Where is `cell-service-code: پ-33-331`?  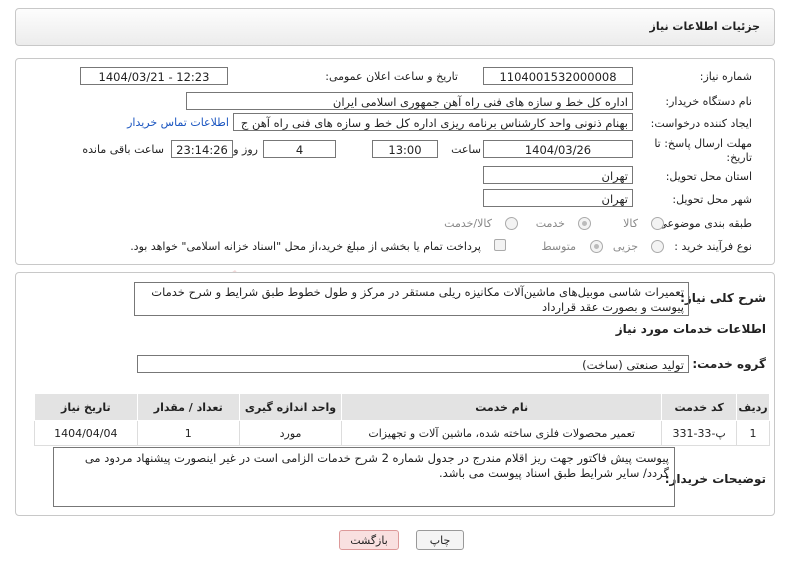 cell-service-code: پ-33-331 is located at coordinates (699, 433).